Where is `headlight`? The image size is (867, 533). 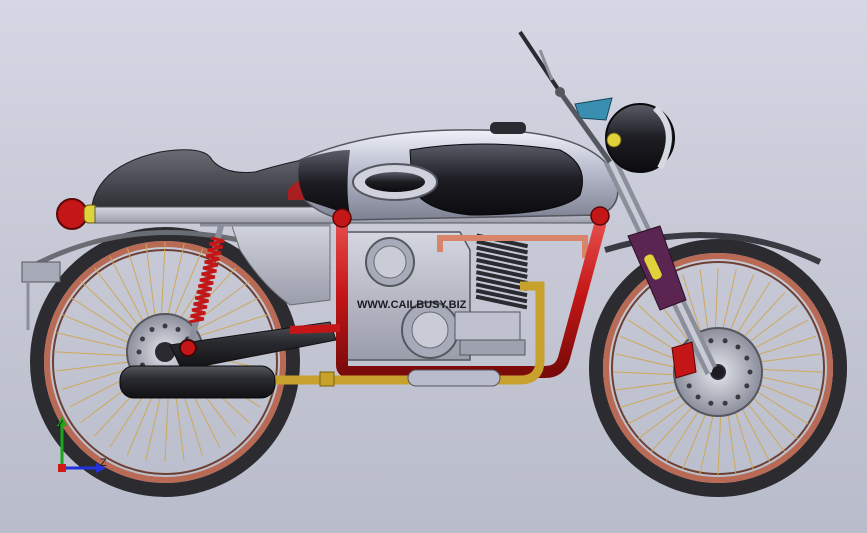
headlight is located at coordinates (640, 138).